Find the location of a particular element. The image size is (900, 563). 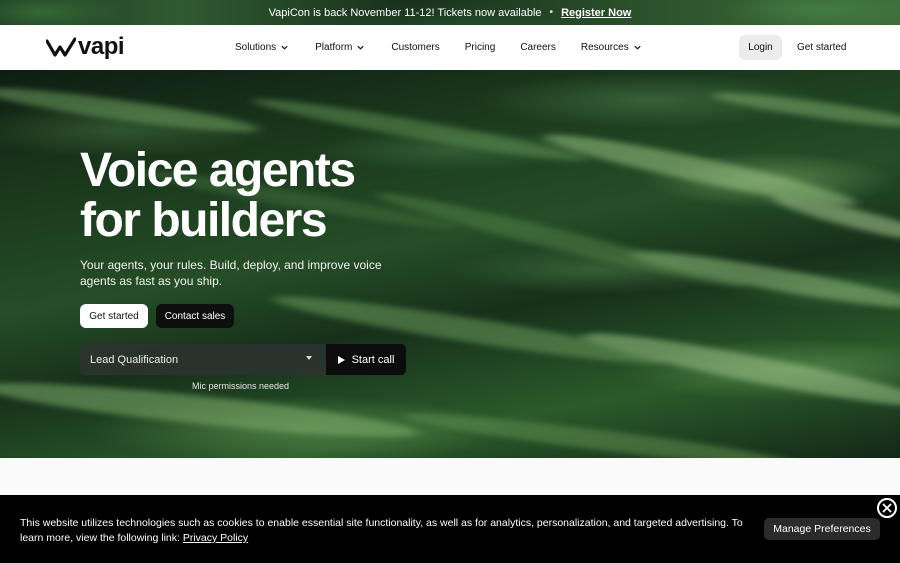

content-section is located at coordinates (450, 476).